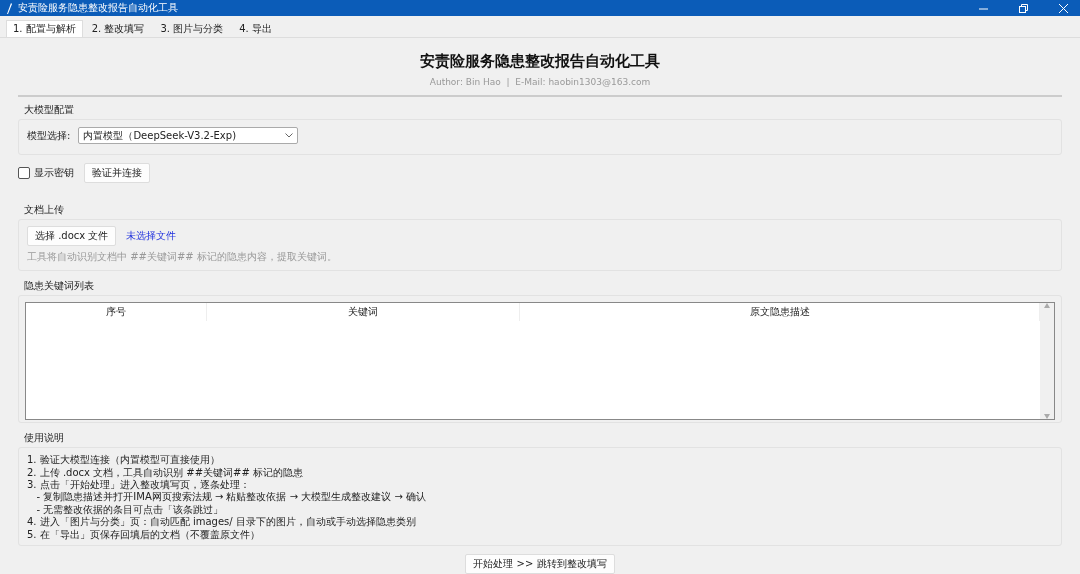  I want to click on restore-icon, so click(1023, 8).